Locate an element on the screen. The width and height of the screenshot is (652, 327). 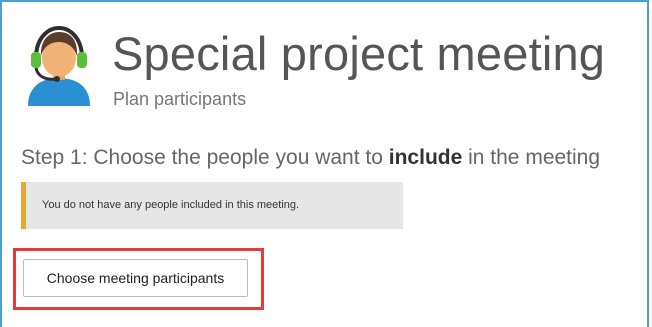
choose-participants-button: Choose meeting participants is located at coordinates (135, 278).